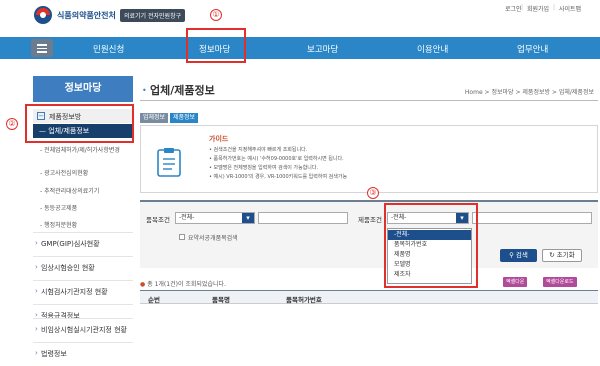  I want to click on main-nav: 민원신청 정보마당 보고마당 이용안내 업무안내, so click(300, 48).